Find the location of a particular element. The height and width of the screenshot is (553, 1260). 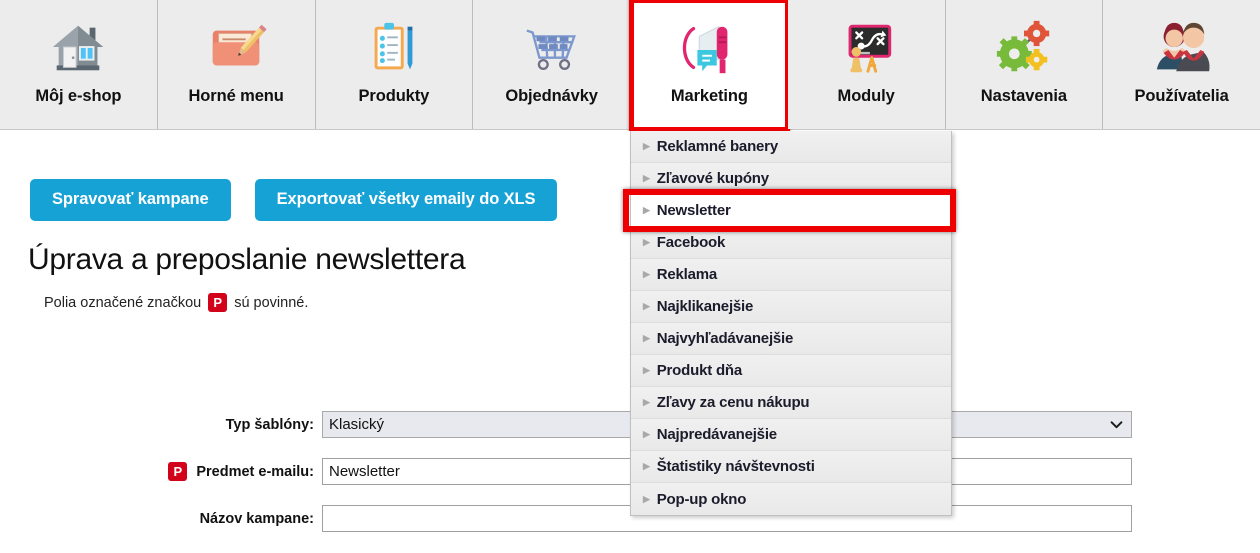

template-type-label: Typ šablóny: is located at coordinates (269, 424).